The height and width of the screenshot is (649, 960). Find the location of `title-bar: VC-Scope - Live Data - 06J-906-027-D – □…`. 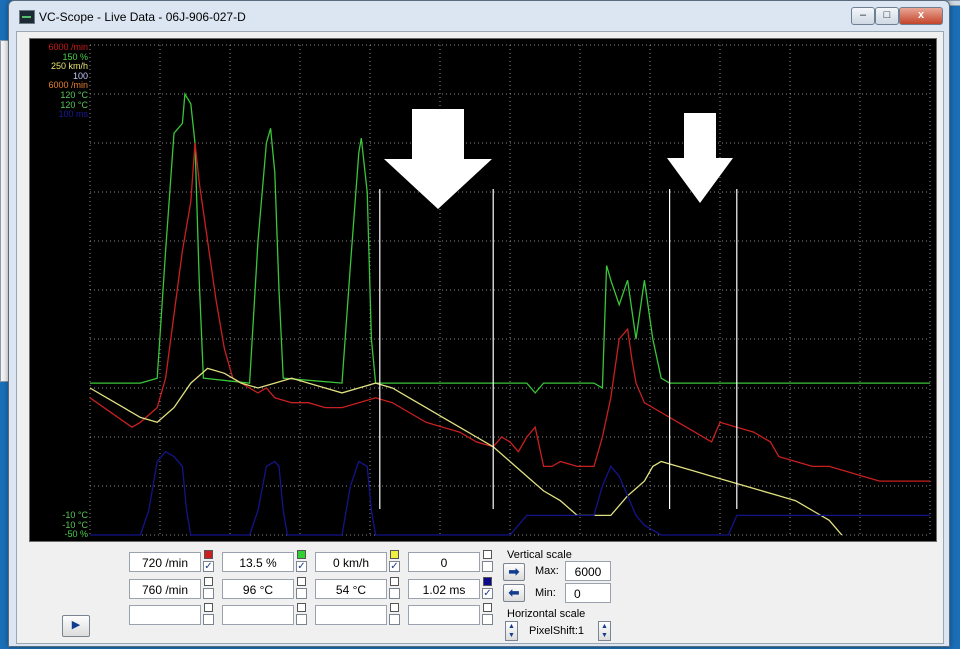

title-bar: VC-Scope - Live Data - 06J-906-027-D – □… is located at coordinates (479, 16).